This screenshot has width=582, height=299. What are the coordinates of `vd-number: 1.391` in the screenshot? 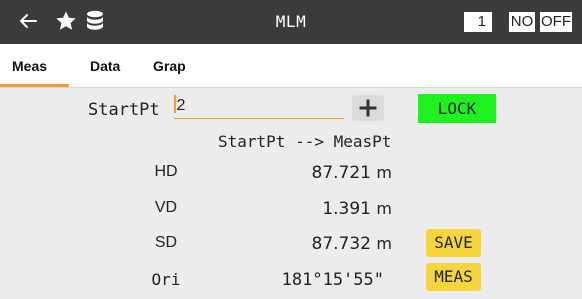 It's located at (346, 209).